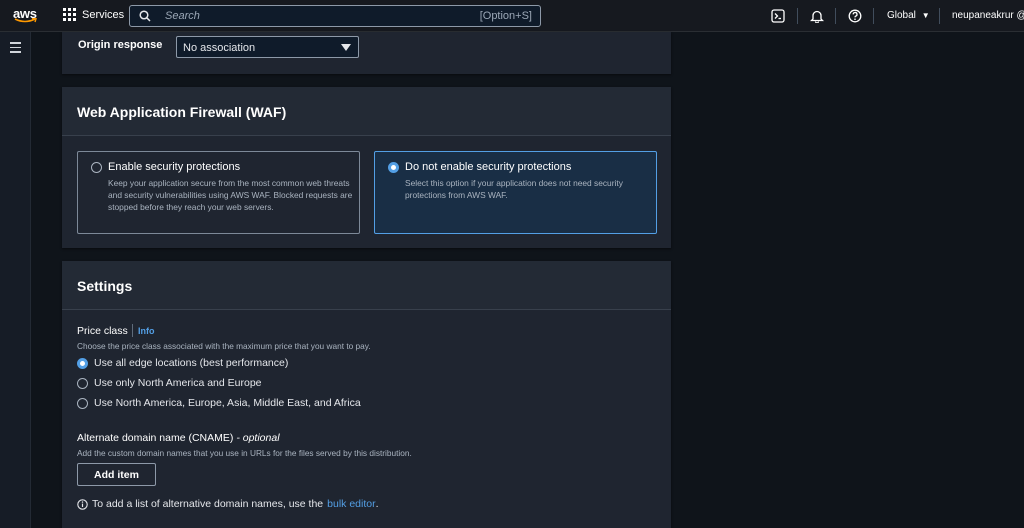 This screenshot has height=528, width=1024. What do you see at coordinates (258, 438) in the screenshot?
I see `cname-optional-text: - optional` at bounding box center [258, 438].